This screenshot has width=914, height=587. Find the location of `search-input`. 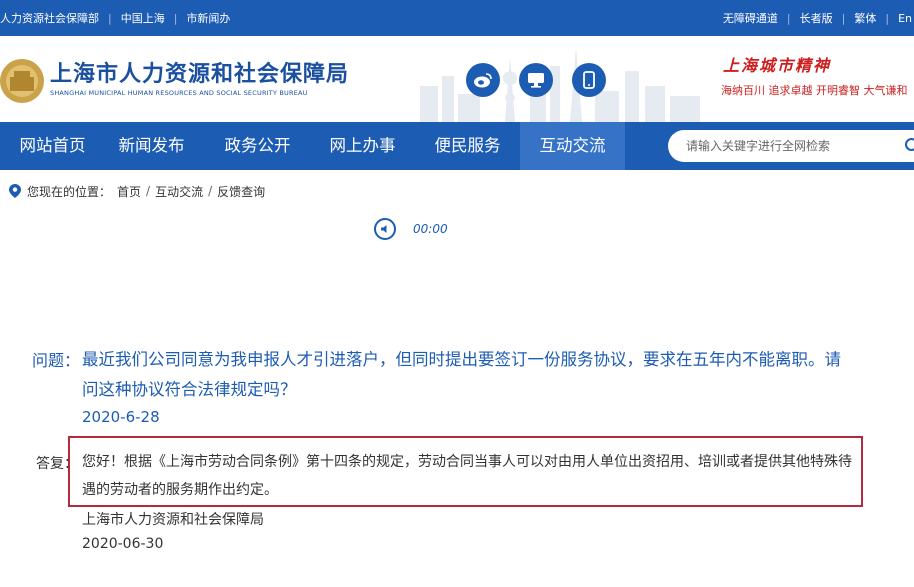

search-input is located at coordinates (786, 146).